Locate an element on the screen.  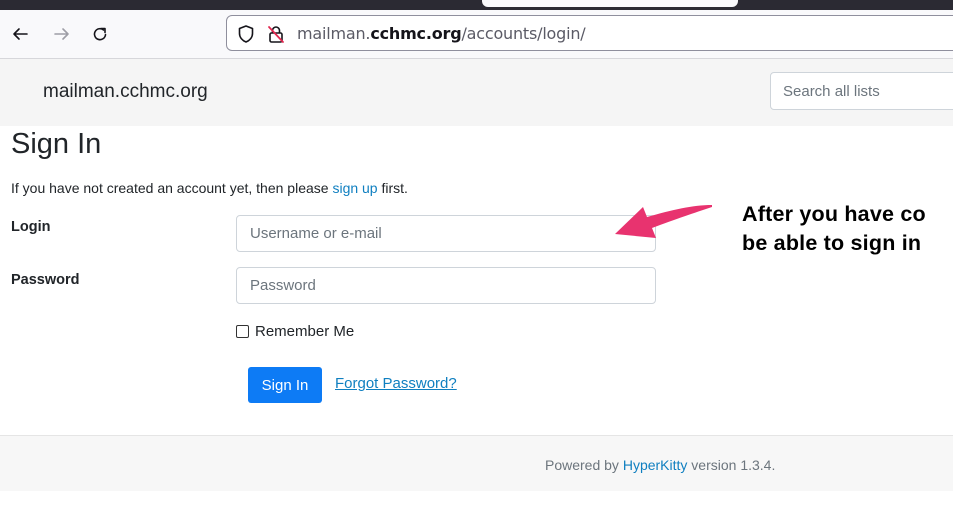
insecure-lock-icon is located at coordinates (276, 36).